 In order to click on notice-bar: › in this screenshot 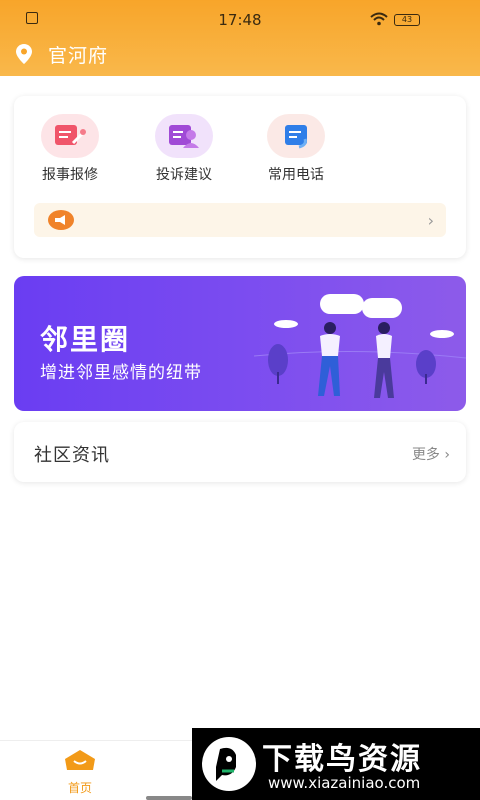, I will do `click(240, 220)`.